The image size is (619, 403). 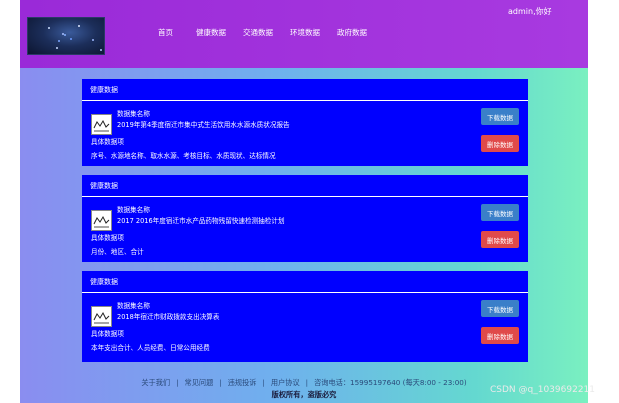 I want to click on footer-link-about: 关于我们, so click(x=155, y=382).